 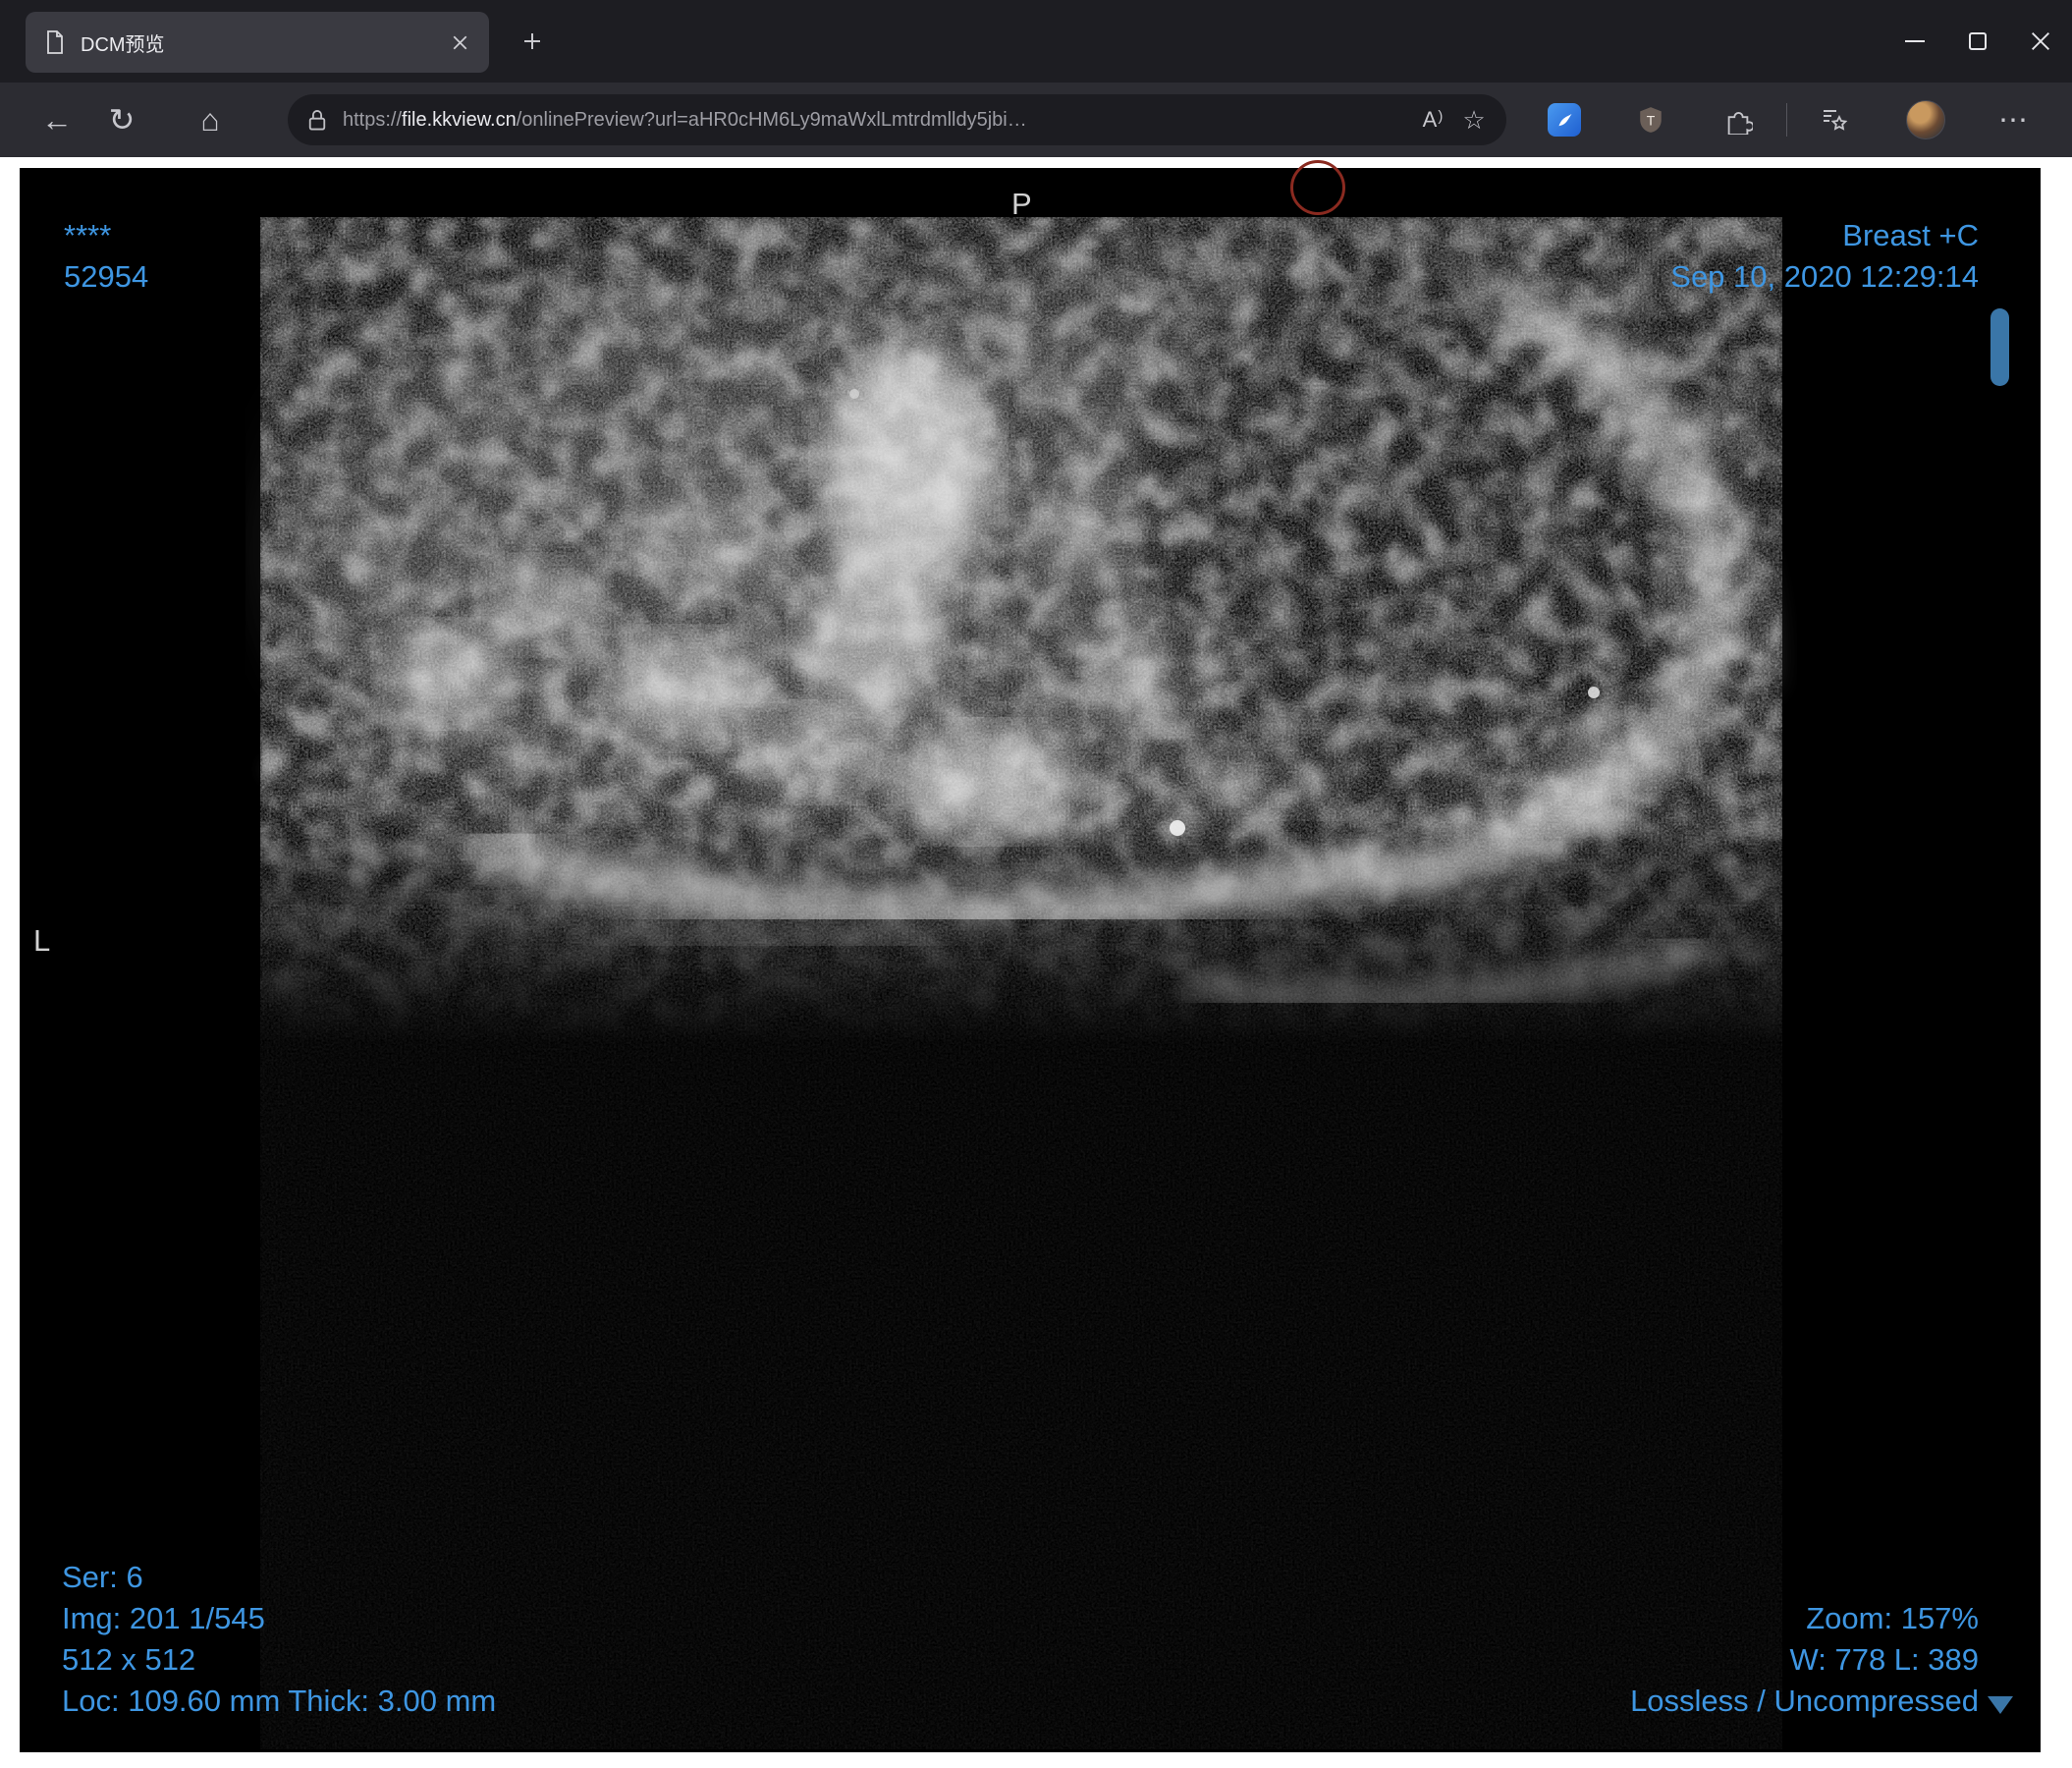 I want to click on matrix-size: 512 x 512, so click(x=129, y=1659).